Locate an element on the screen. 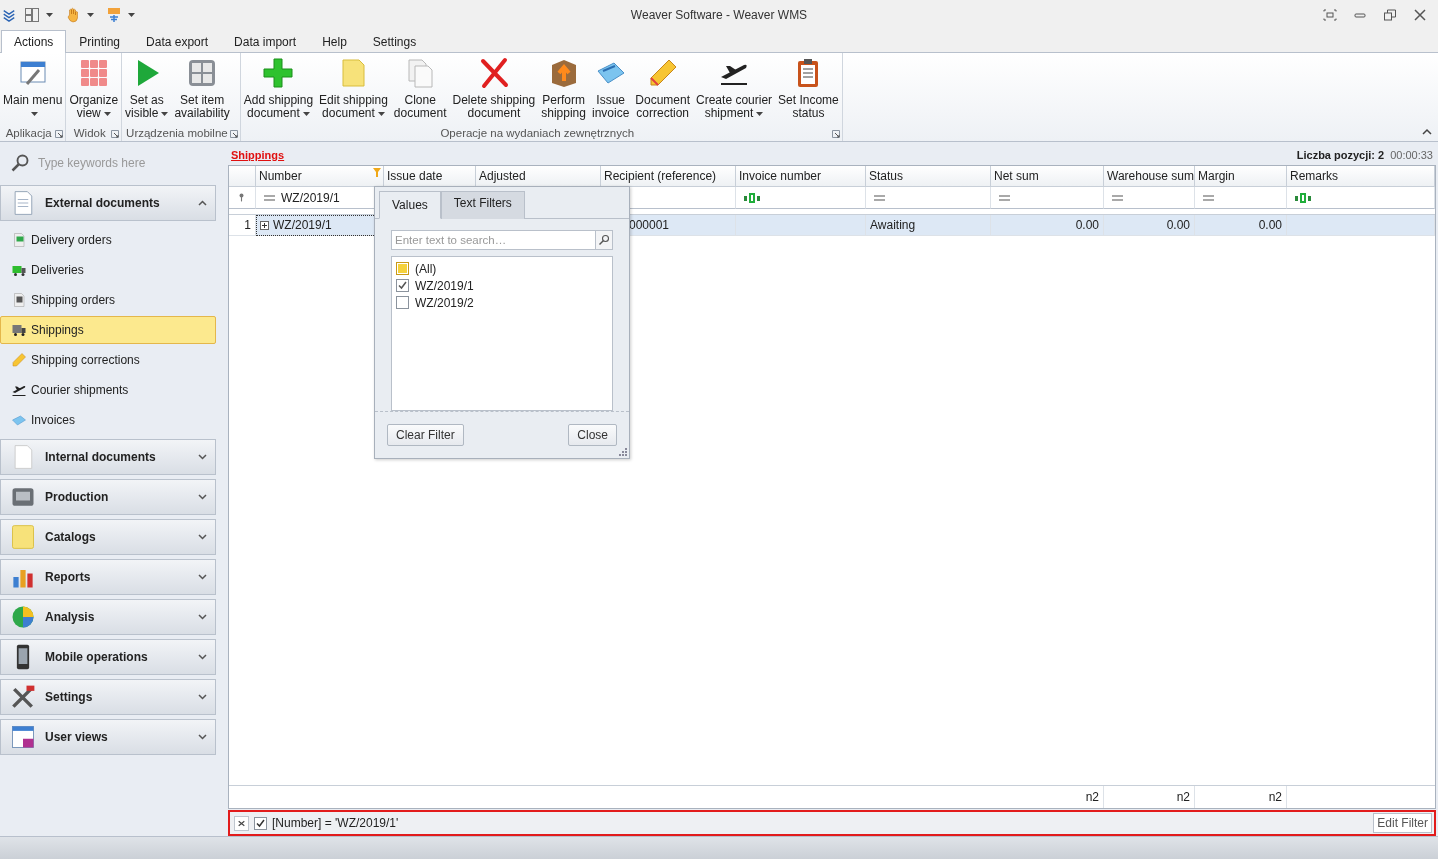 This screenshot has width=1438, height=859. collapse-icon is located at coordinates (202, 203).